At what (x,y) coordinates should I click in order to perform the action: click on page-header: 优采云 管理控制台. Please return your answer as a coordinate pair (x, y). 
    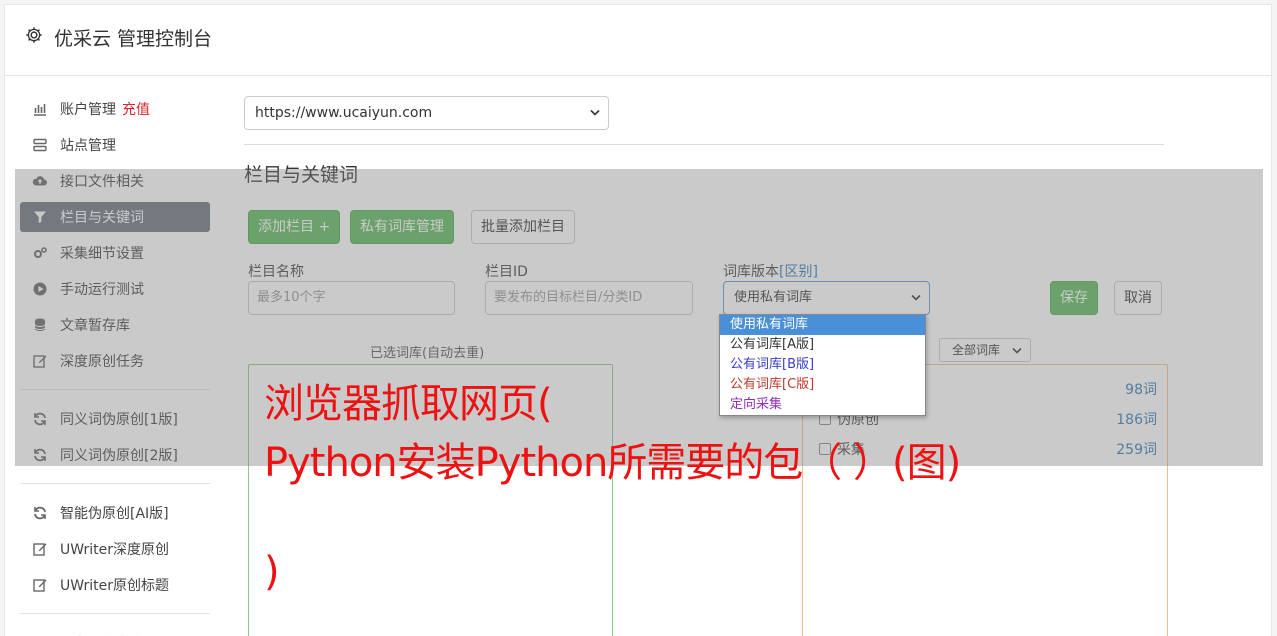
    Looking at the image, I should click on (638, 40).